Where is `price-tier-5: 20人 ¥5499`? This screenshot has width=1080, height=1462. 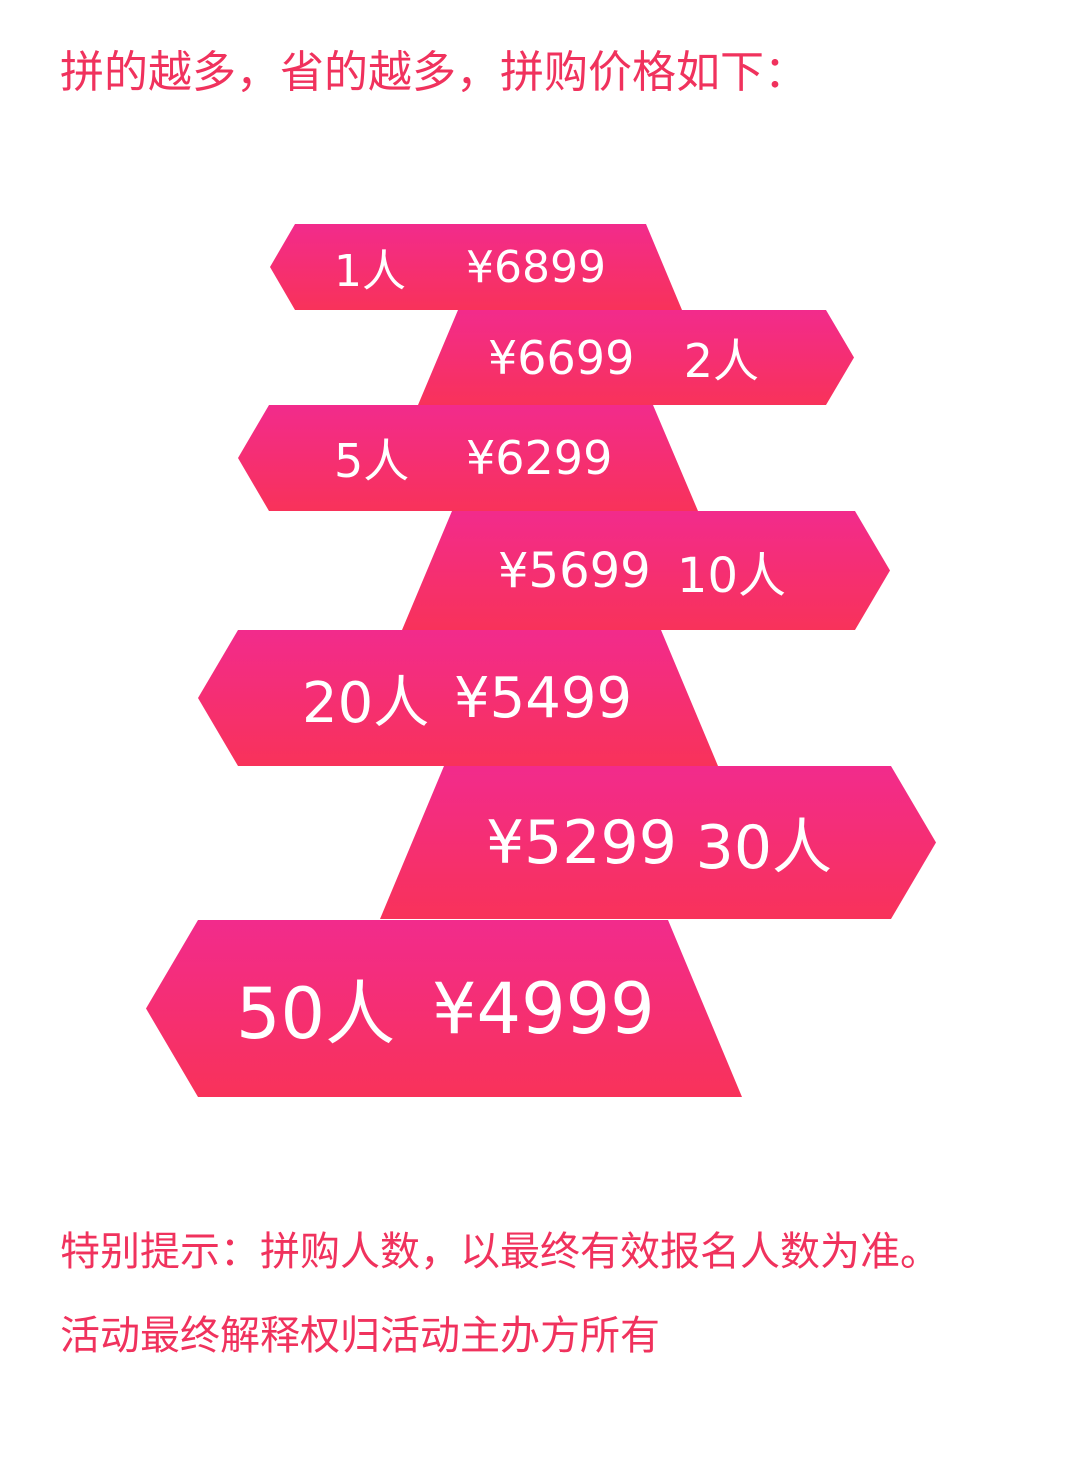 price-tier-5: 20人 ¥5499 is located at coordinates (458, 698).